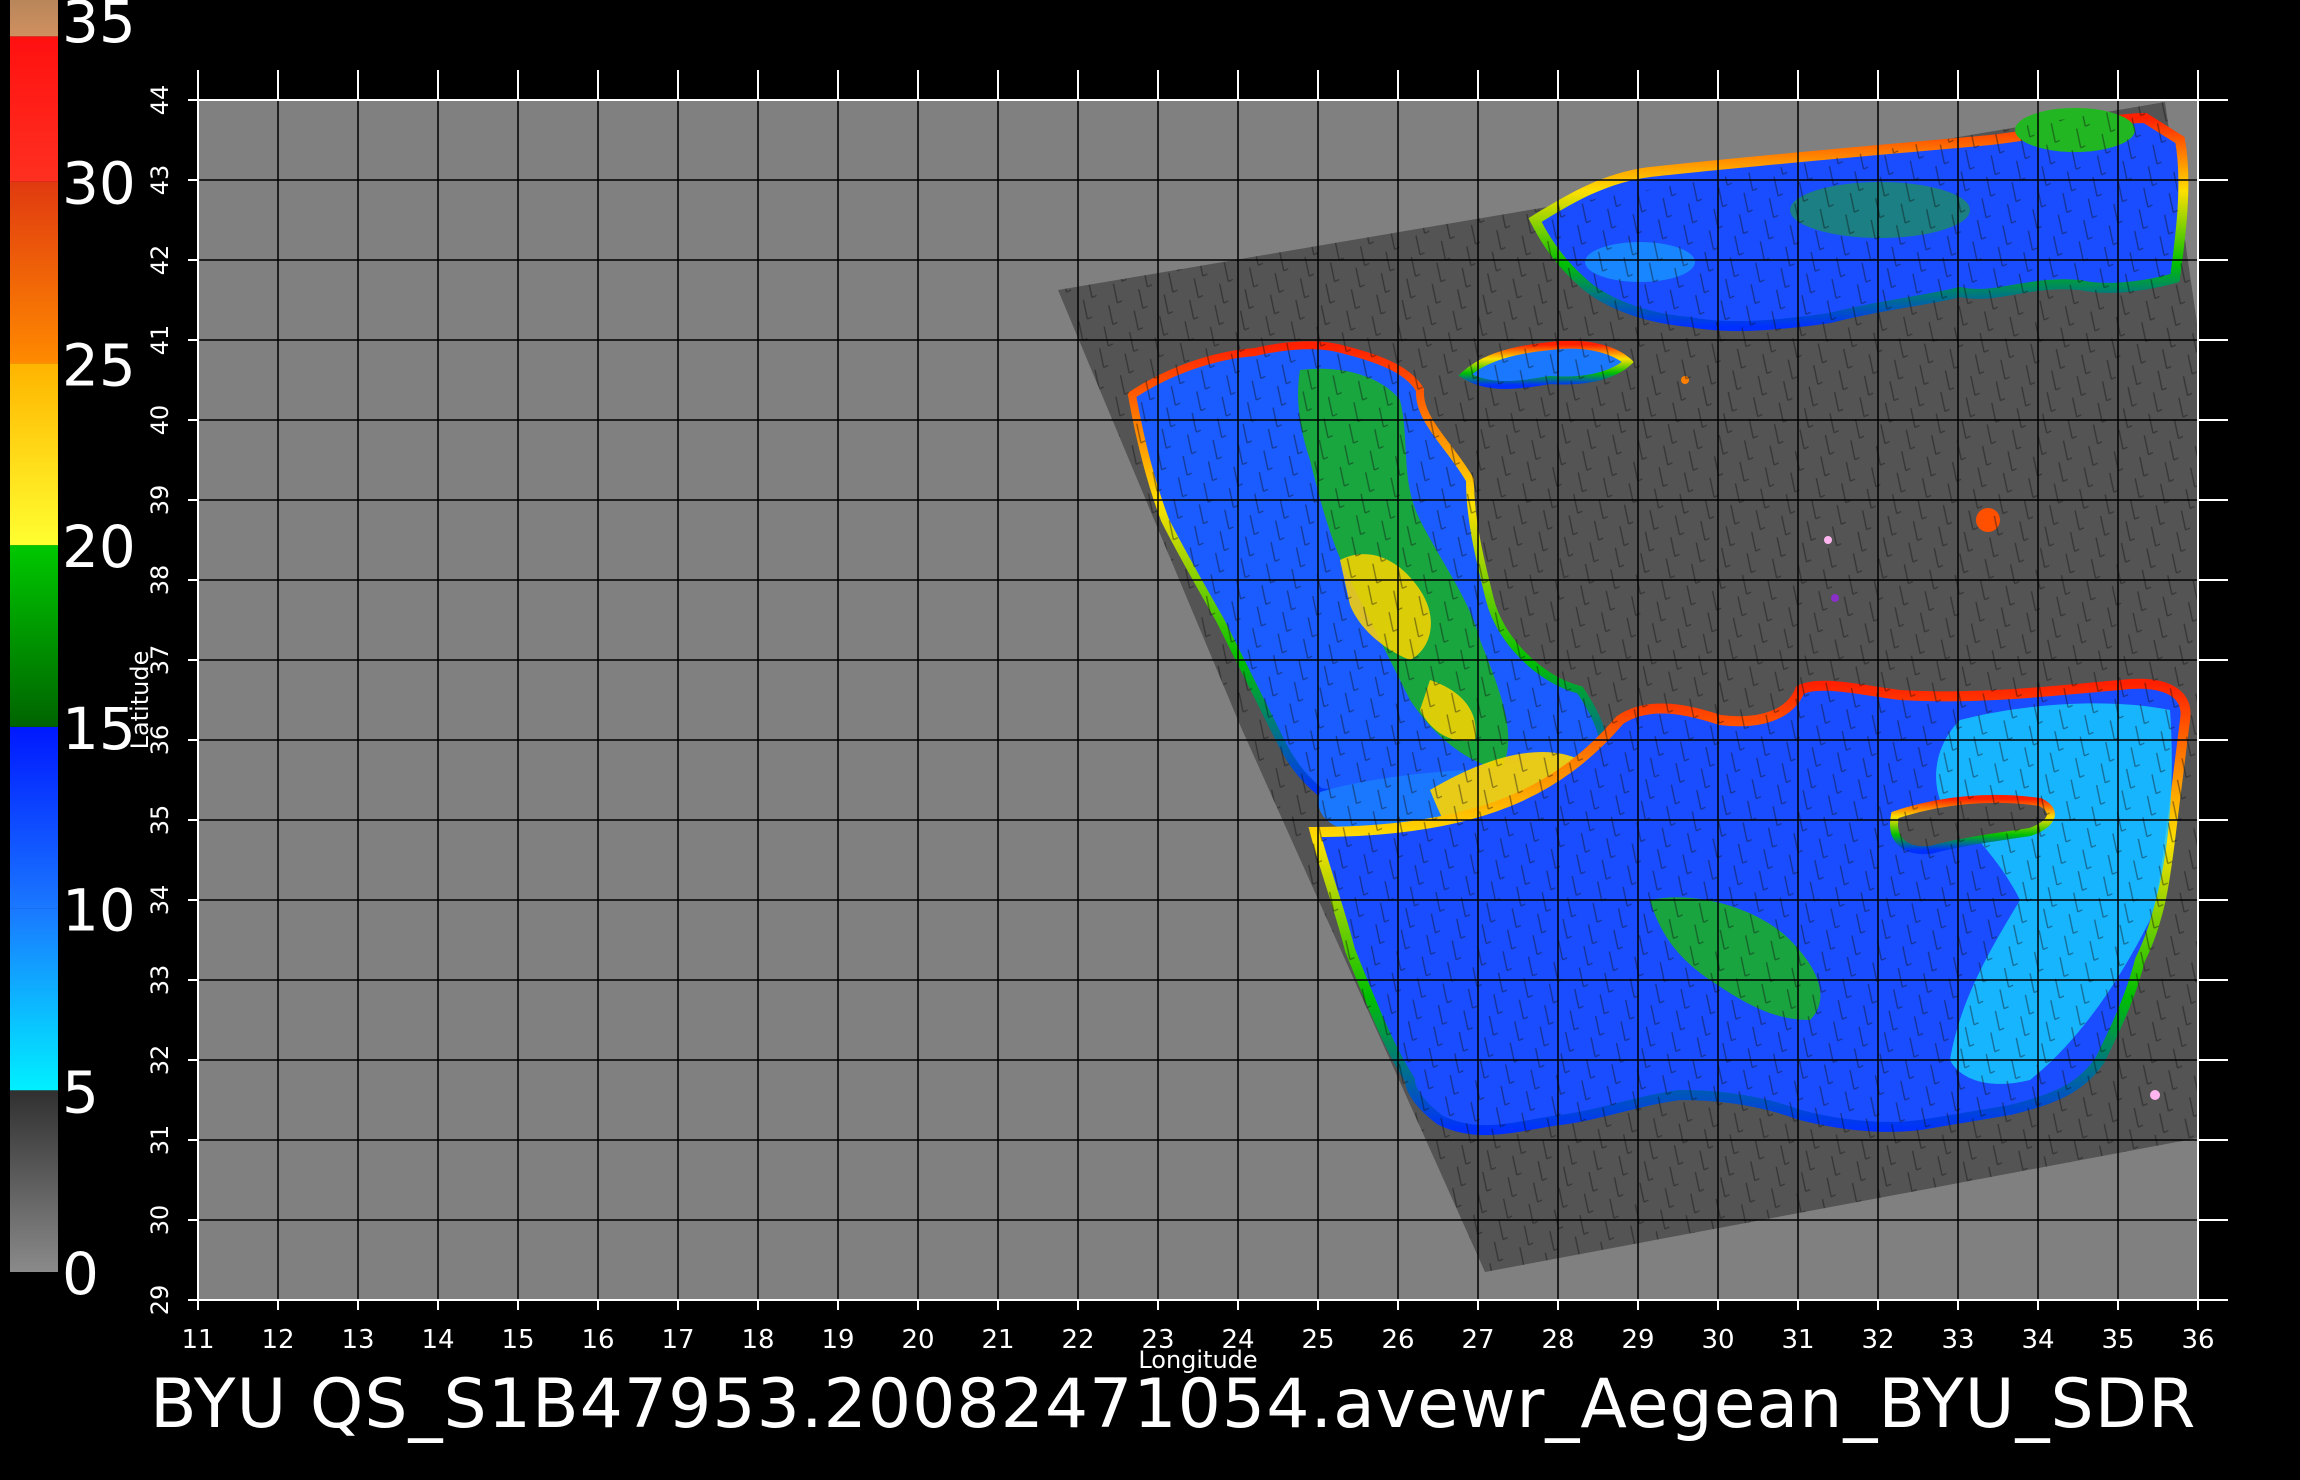 The width and height of the screenshot is (2300, 1480). I want to click on x-tick-label: 11, so click(197, 1340).